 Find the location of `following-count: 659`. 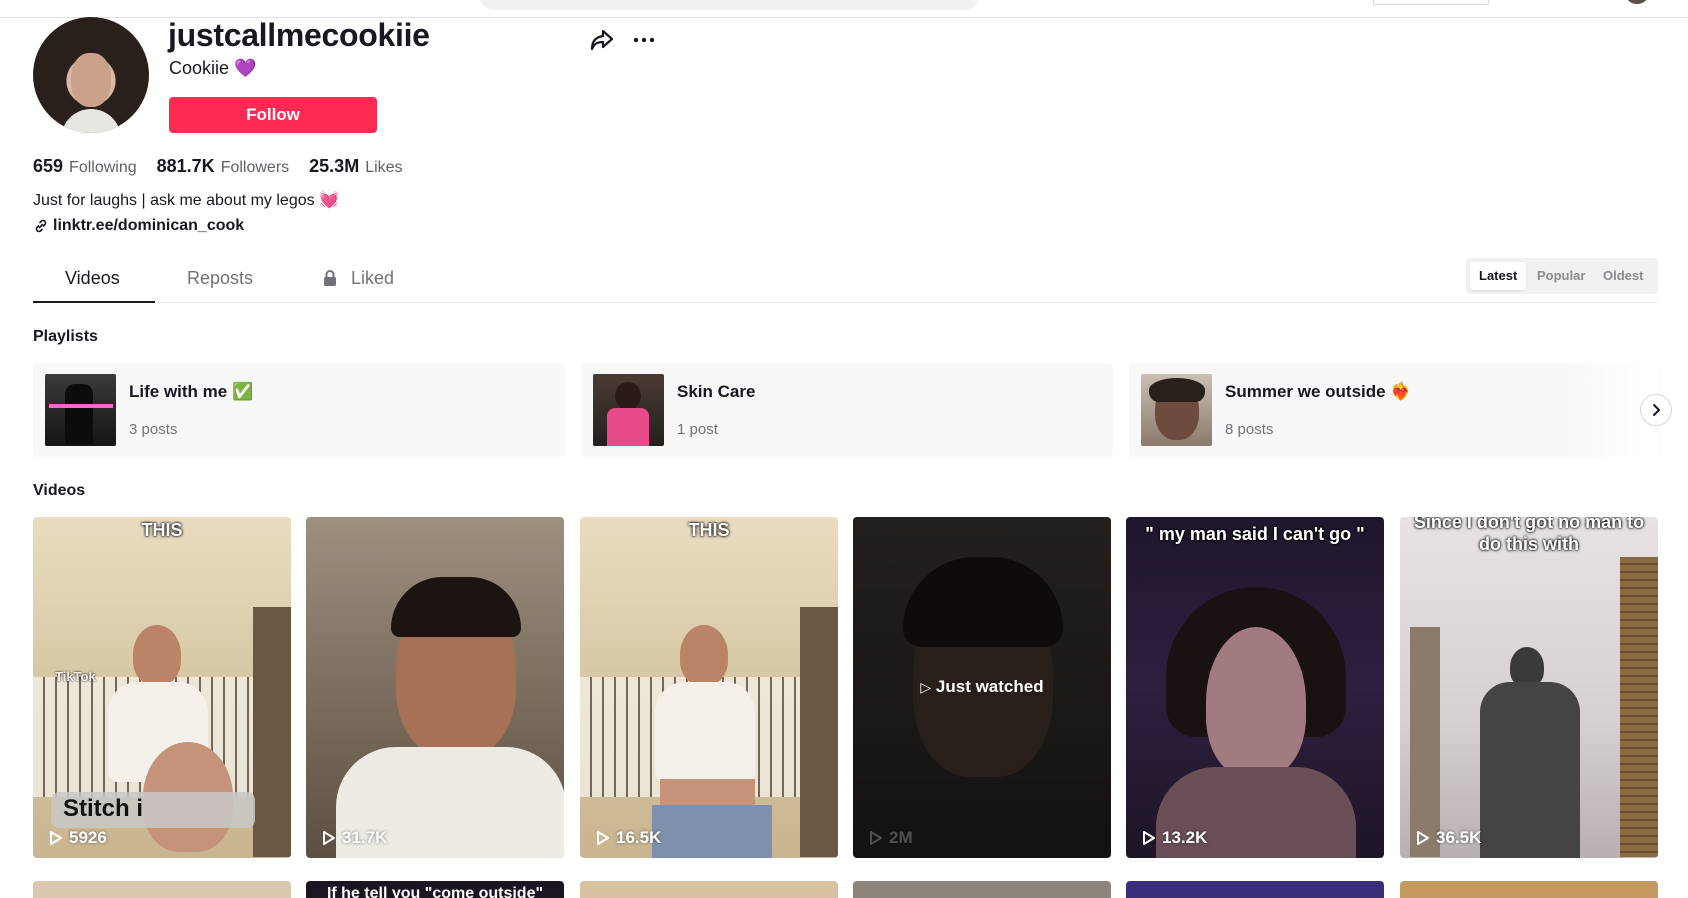

following-count: 659 is located at coordinates (48, 166).